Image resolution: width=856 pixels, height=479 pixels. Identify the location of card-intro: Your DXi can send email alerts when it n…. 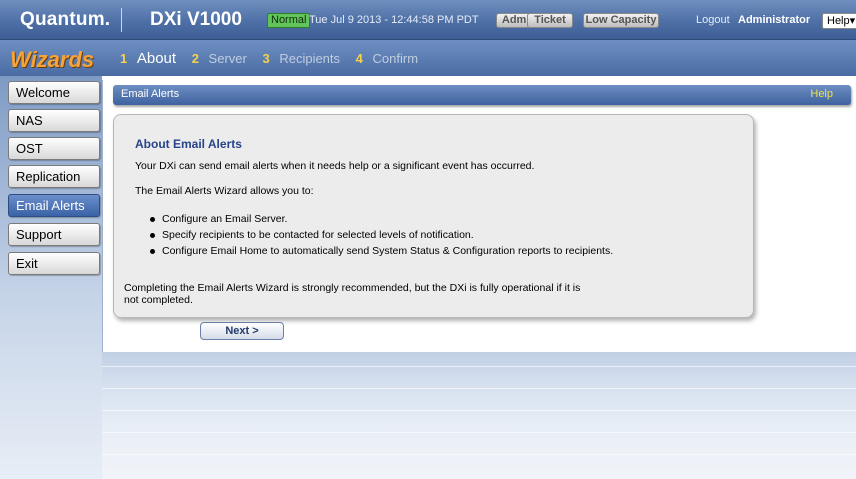
(335, 166).